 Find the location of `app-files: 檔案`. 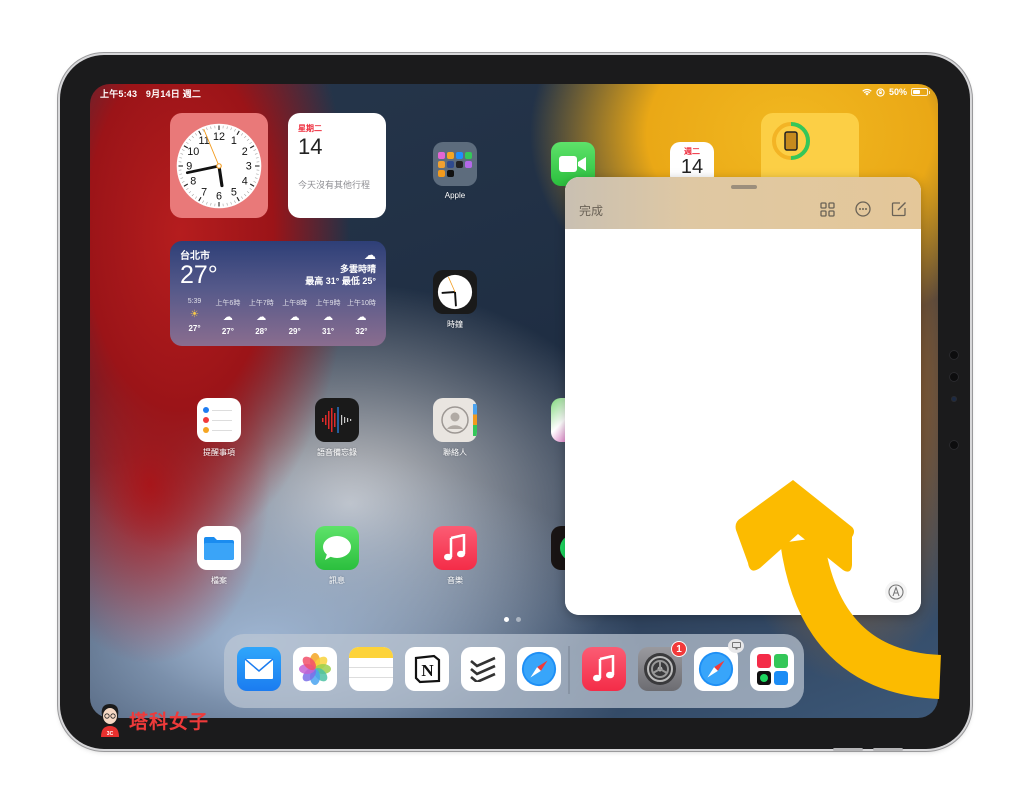

app-files: 檔案 is located at coordinates (219, 556).